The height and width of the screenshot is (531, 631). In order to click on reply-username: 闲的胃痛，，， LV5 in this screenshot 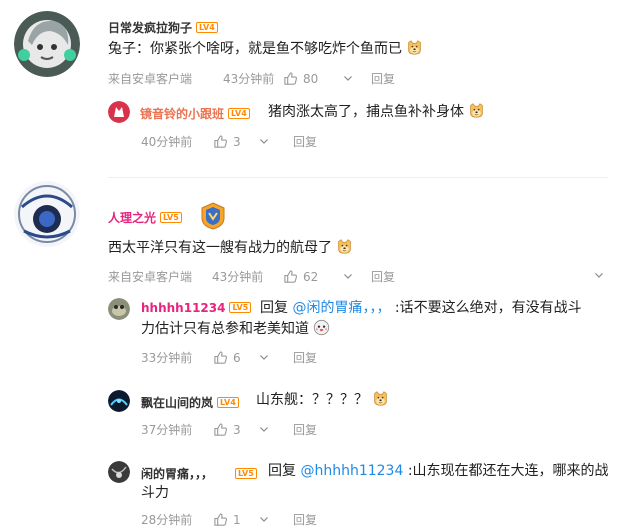, I will do `click(199, 473)`.